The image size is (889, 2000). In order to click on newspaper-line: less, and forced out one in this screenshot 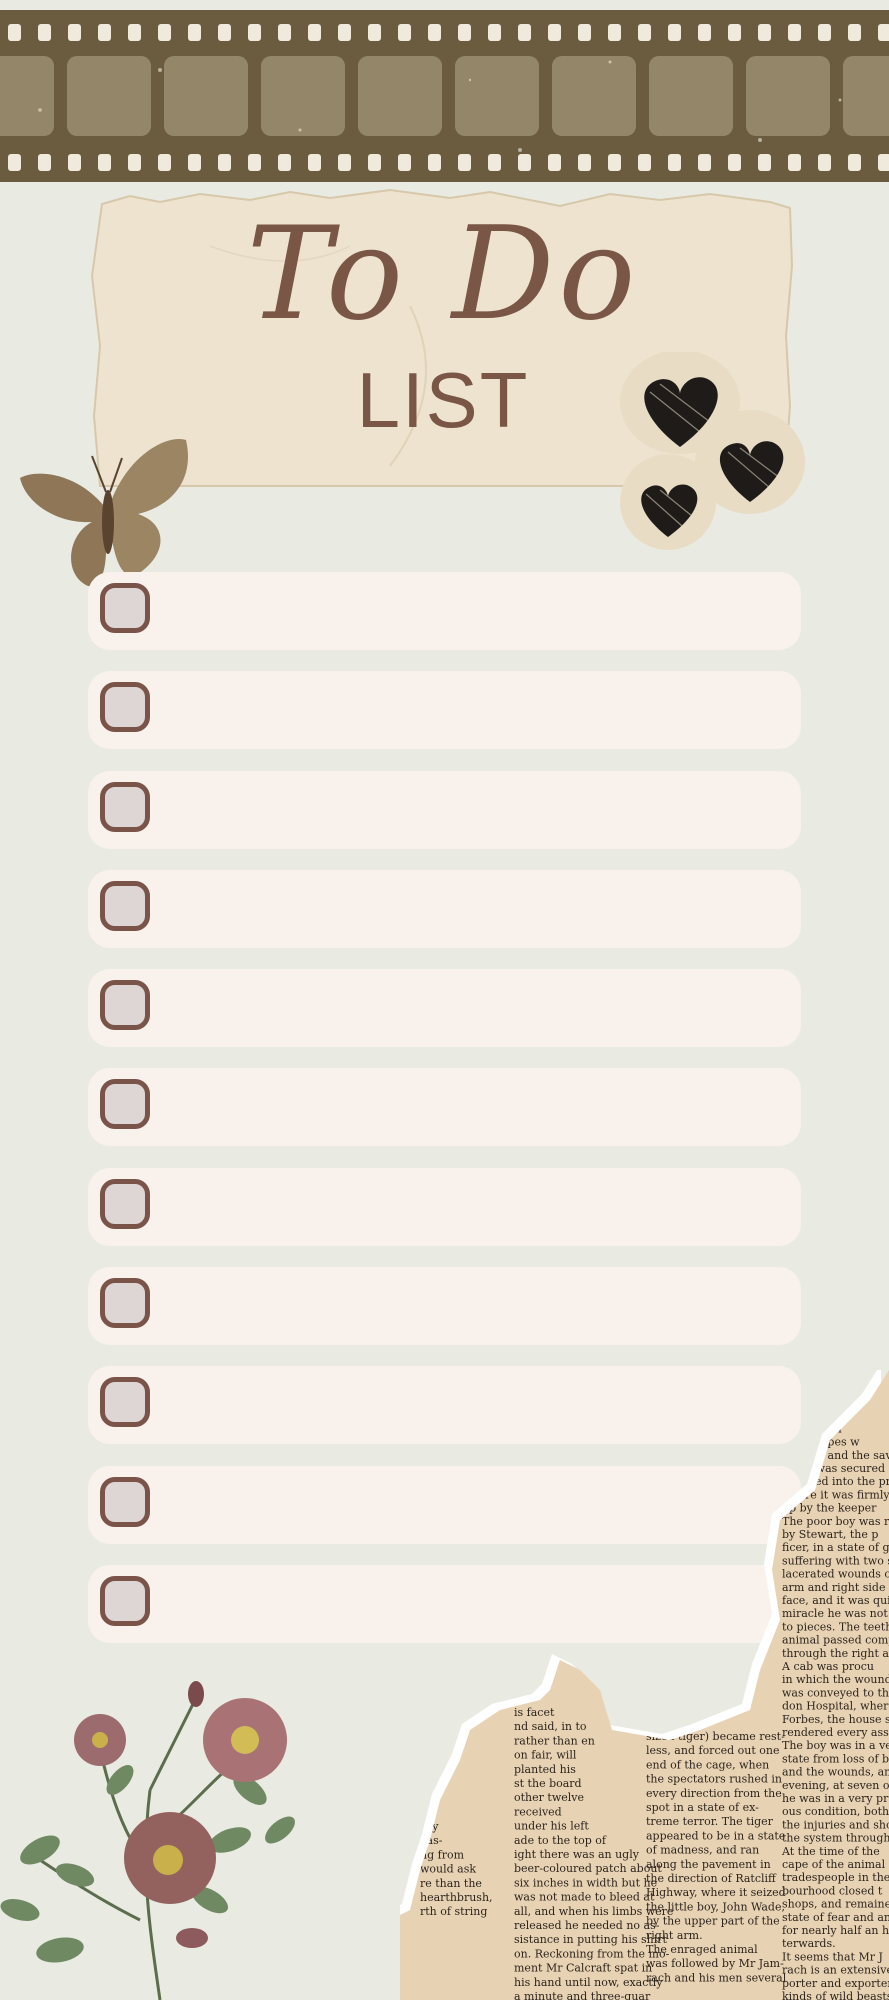, I will do `click(713, 1750)`.